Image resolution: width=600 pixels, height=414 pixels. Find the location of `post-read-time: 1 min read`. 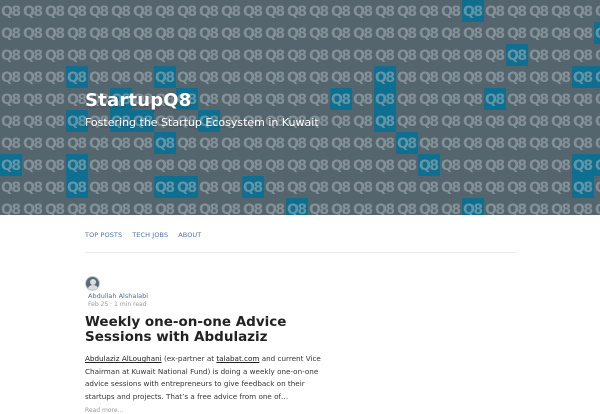

post-read-time: 1 min read is located at coordinates (130, 304).